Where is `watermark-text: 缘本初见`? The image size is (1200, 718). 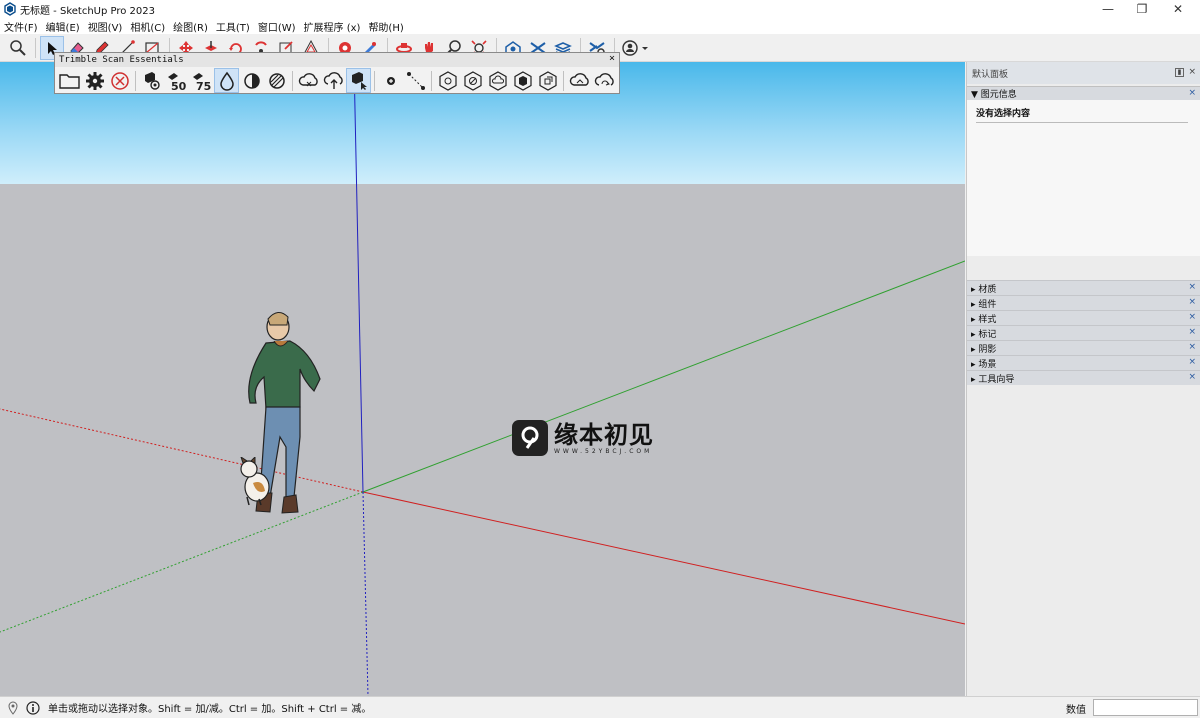 watermark-text: 缘本初见 is located at coordinates (604, 434).